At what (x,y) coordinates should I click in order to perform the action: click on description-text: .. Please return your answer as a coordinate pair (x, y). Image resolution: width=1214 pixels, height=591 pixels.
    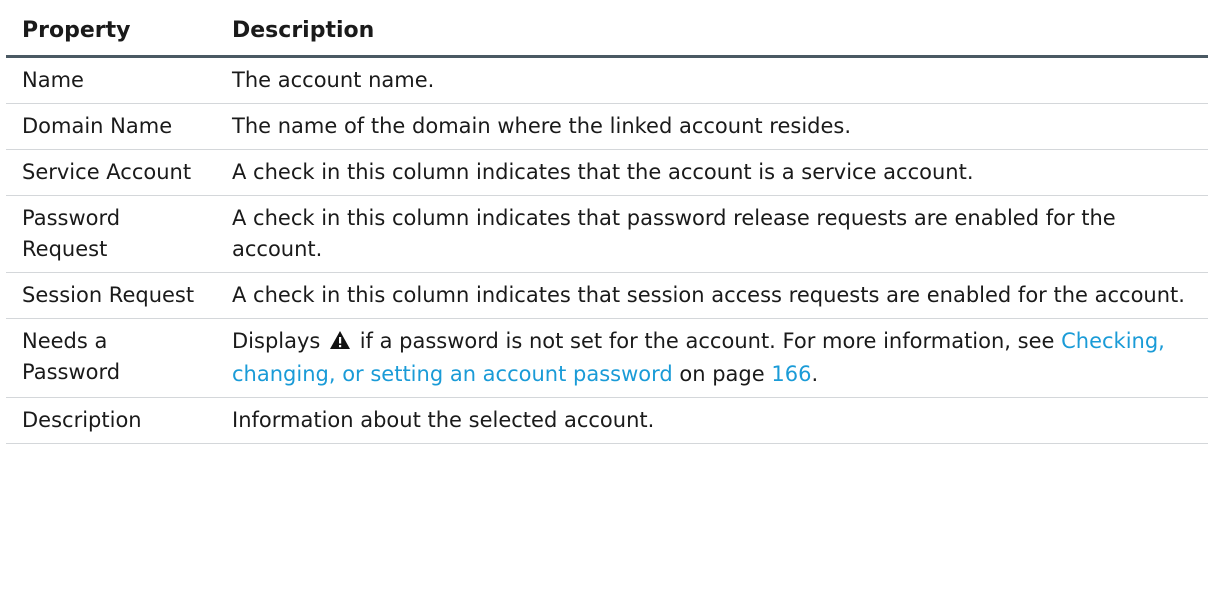
    Looking at the image, I should click on (815, 374).